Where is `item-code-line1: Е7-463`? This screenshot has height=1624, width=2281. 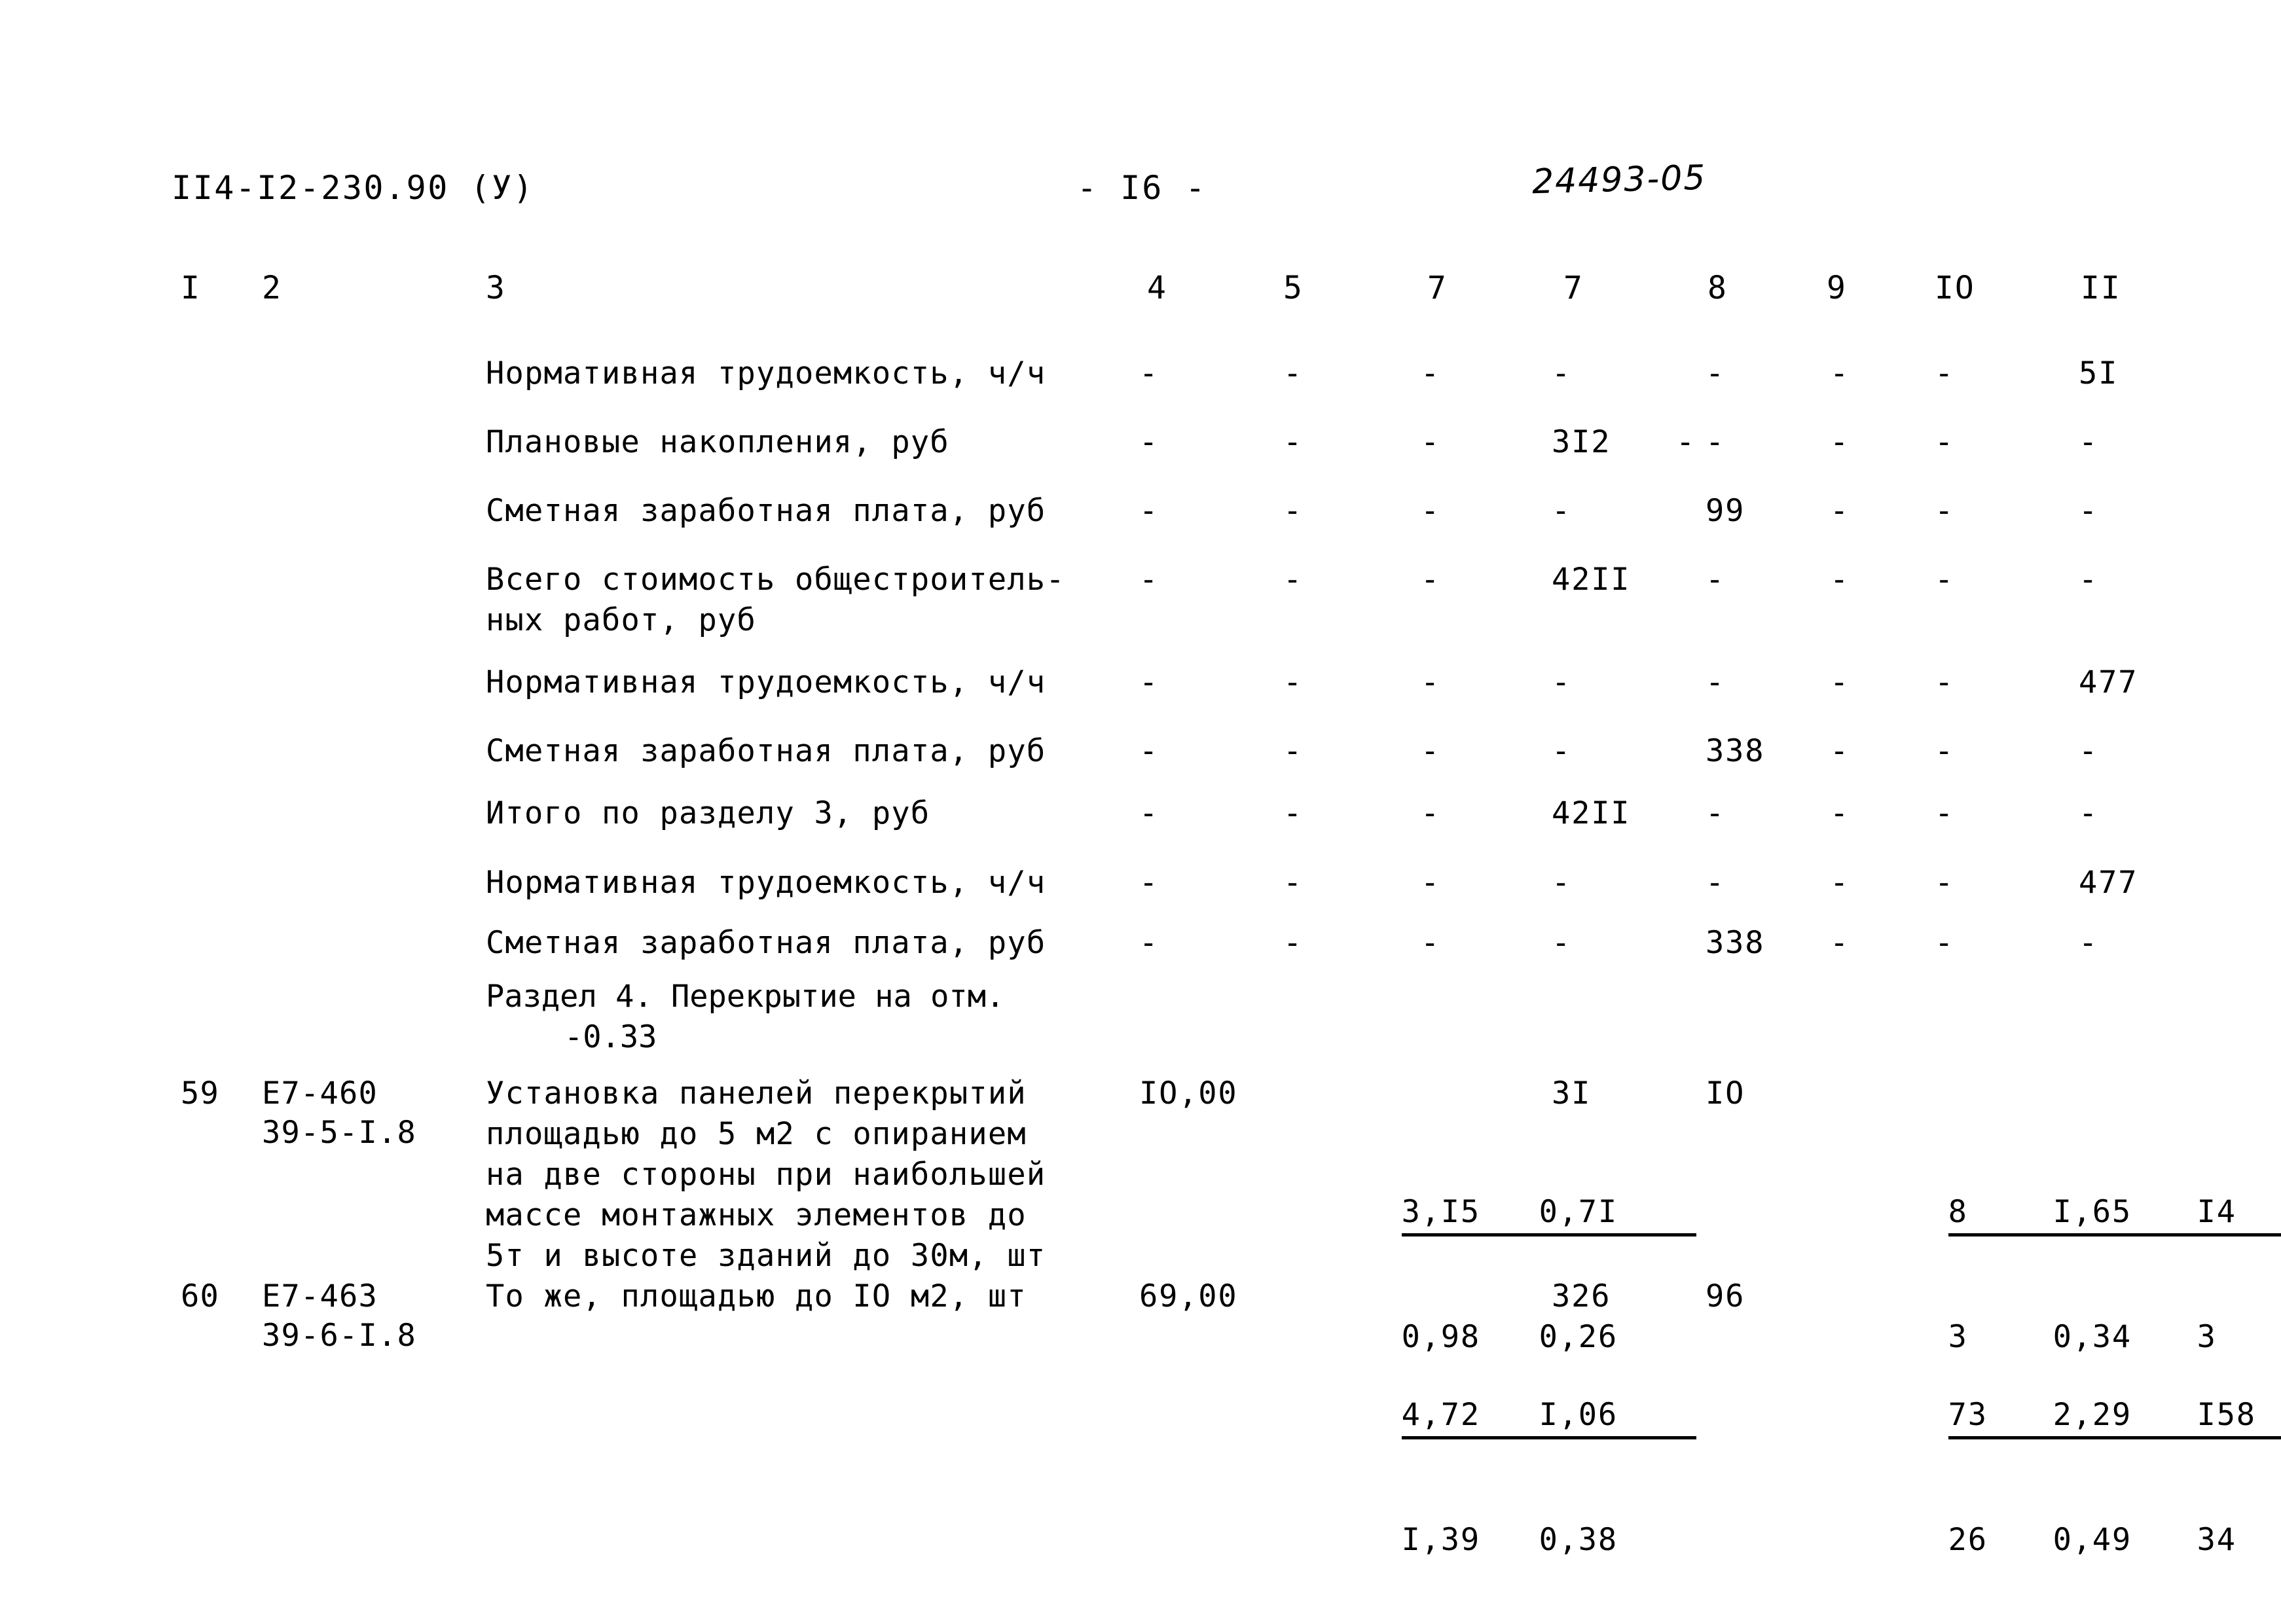 item-code-line1: Е7-463 is located at coordinates (320, 1296).